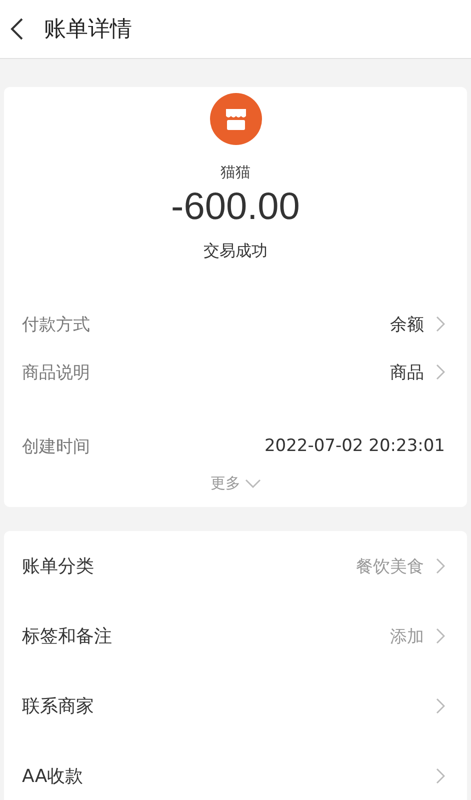 The height and width of the screenshot is (800, 471). Describe the element at coordinates (58, 566) in the screenshot. I see `action-label: 账单分类` at that location.